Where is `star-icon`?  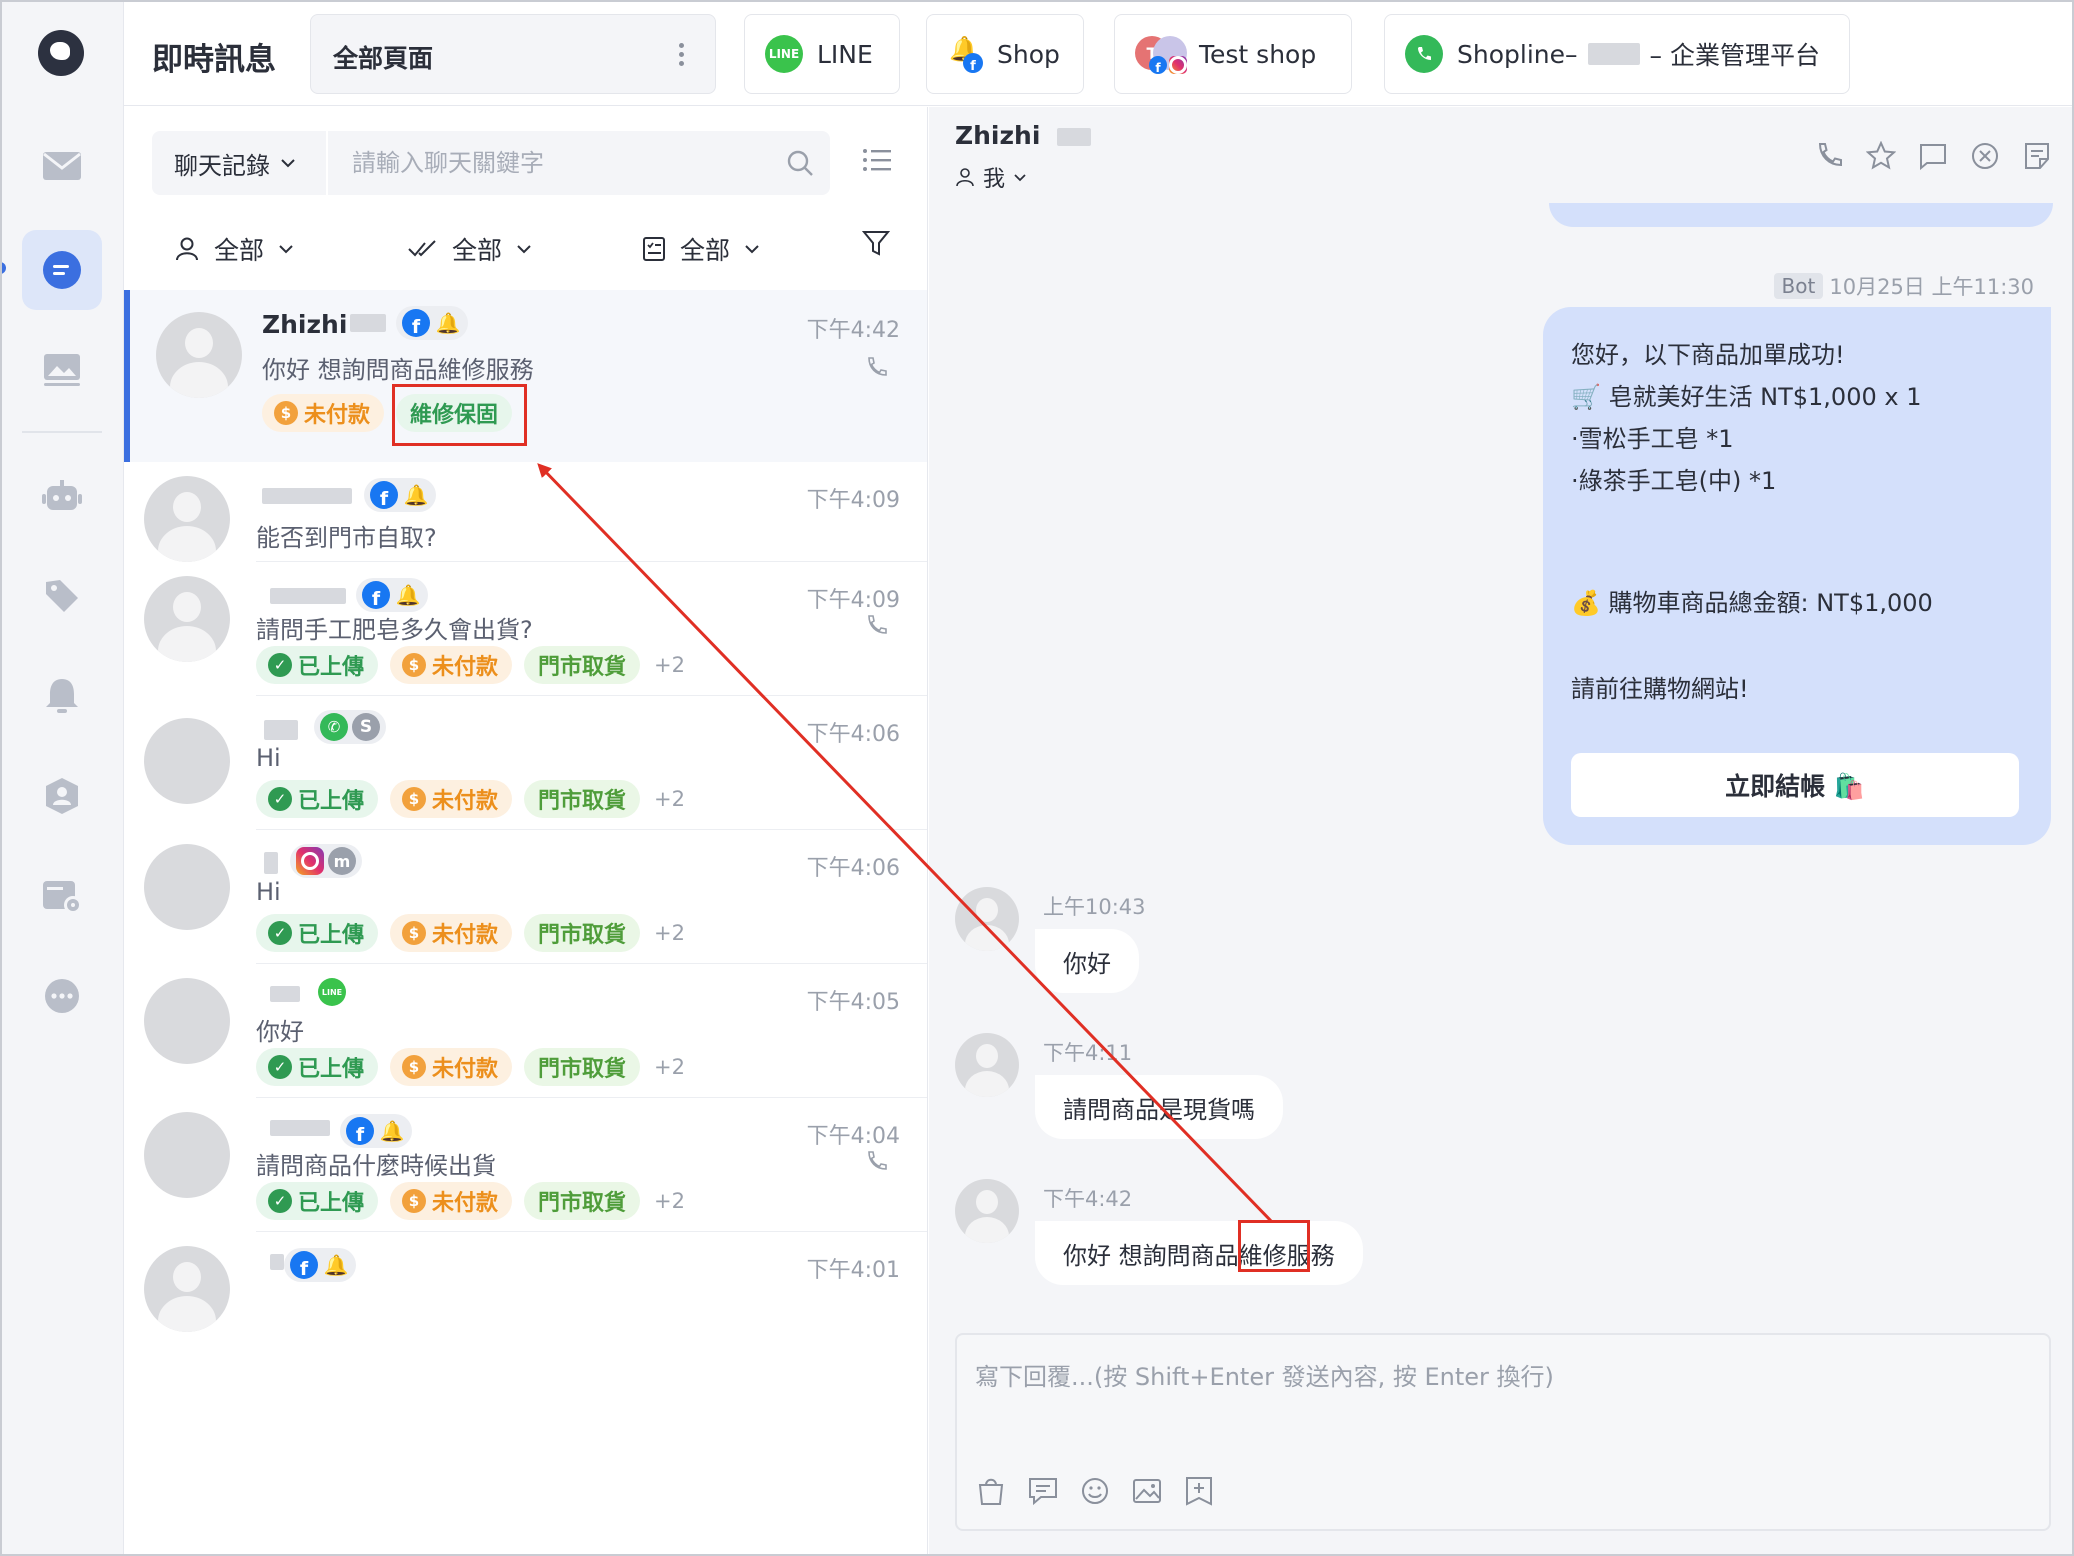
star-icon is located at coordinates (1881, 156).